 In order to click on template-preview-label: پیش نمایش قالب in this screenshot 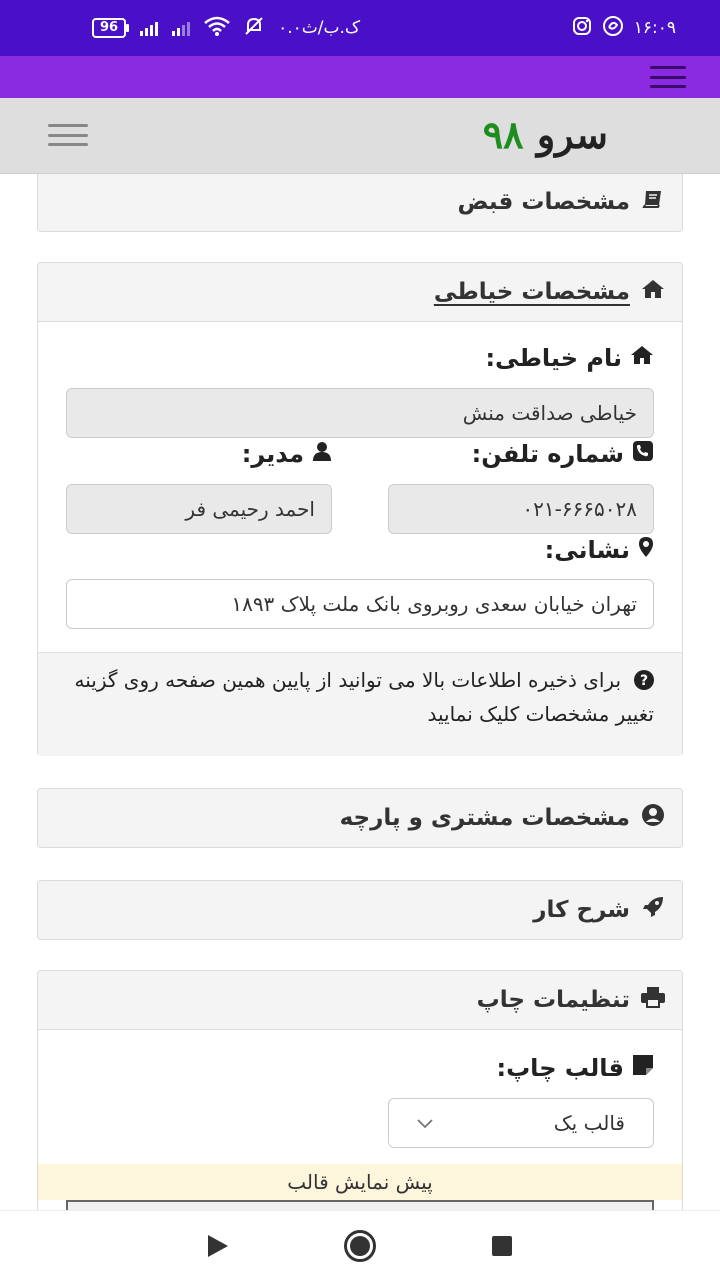, I will do `click(360, 1182)`.